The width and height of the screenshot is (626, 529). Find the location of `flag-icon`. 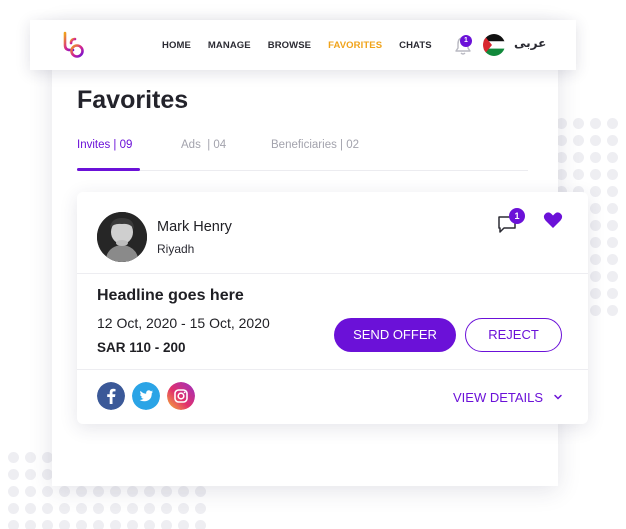

flag-icon is located at coordinates (494, 45).